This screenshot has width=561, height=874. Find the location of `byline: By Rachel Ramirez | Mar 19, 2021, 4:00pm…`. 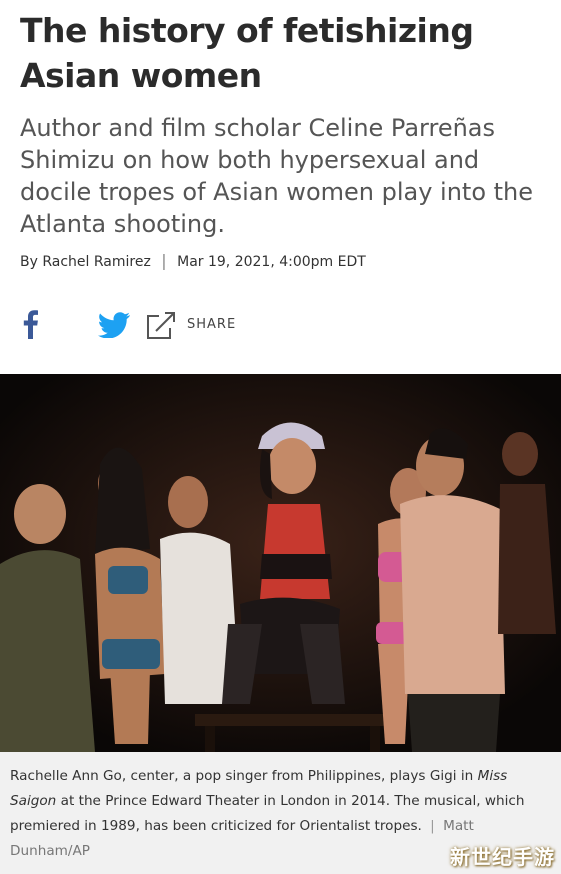

byline: By Rachel Ramirez | Mar 19, 2021, 4:00pm… is located at coordinates (193, 260).